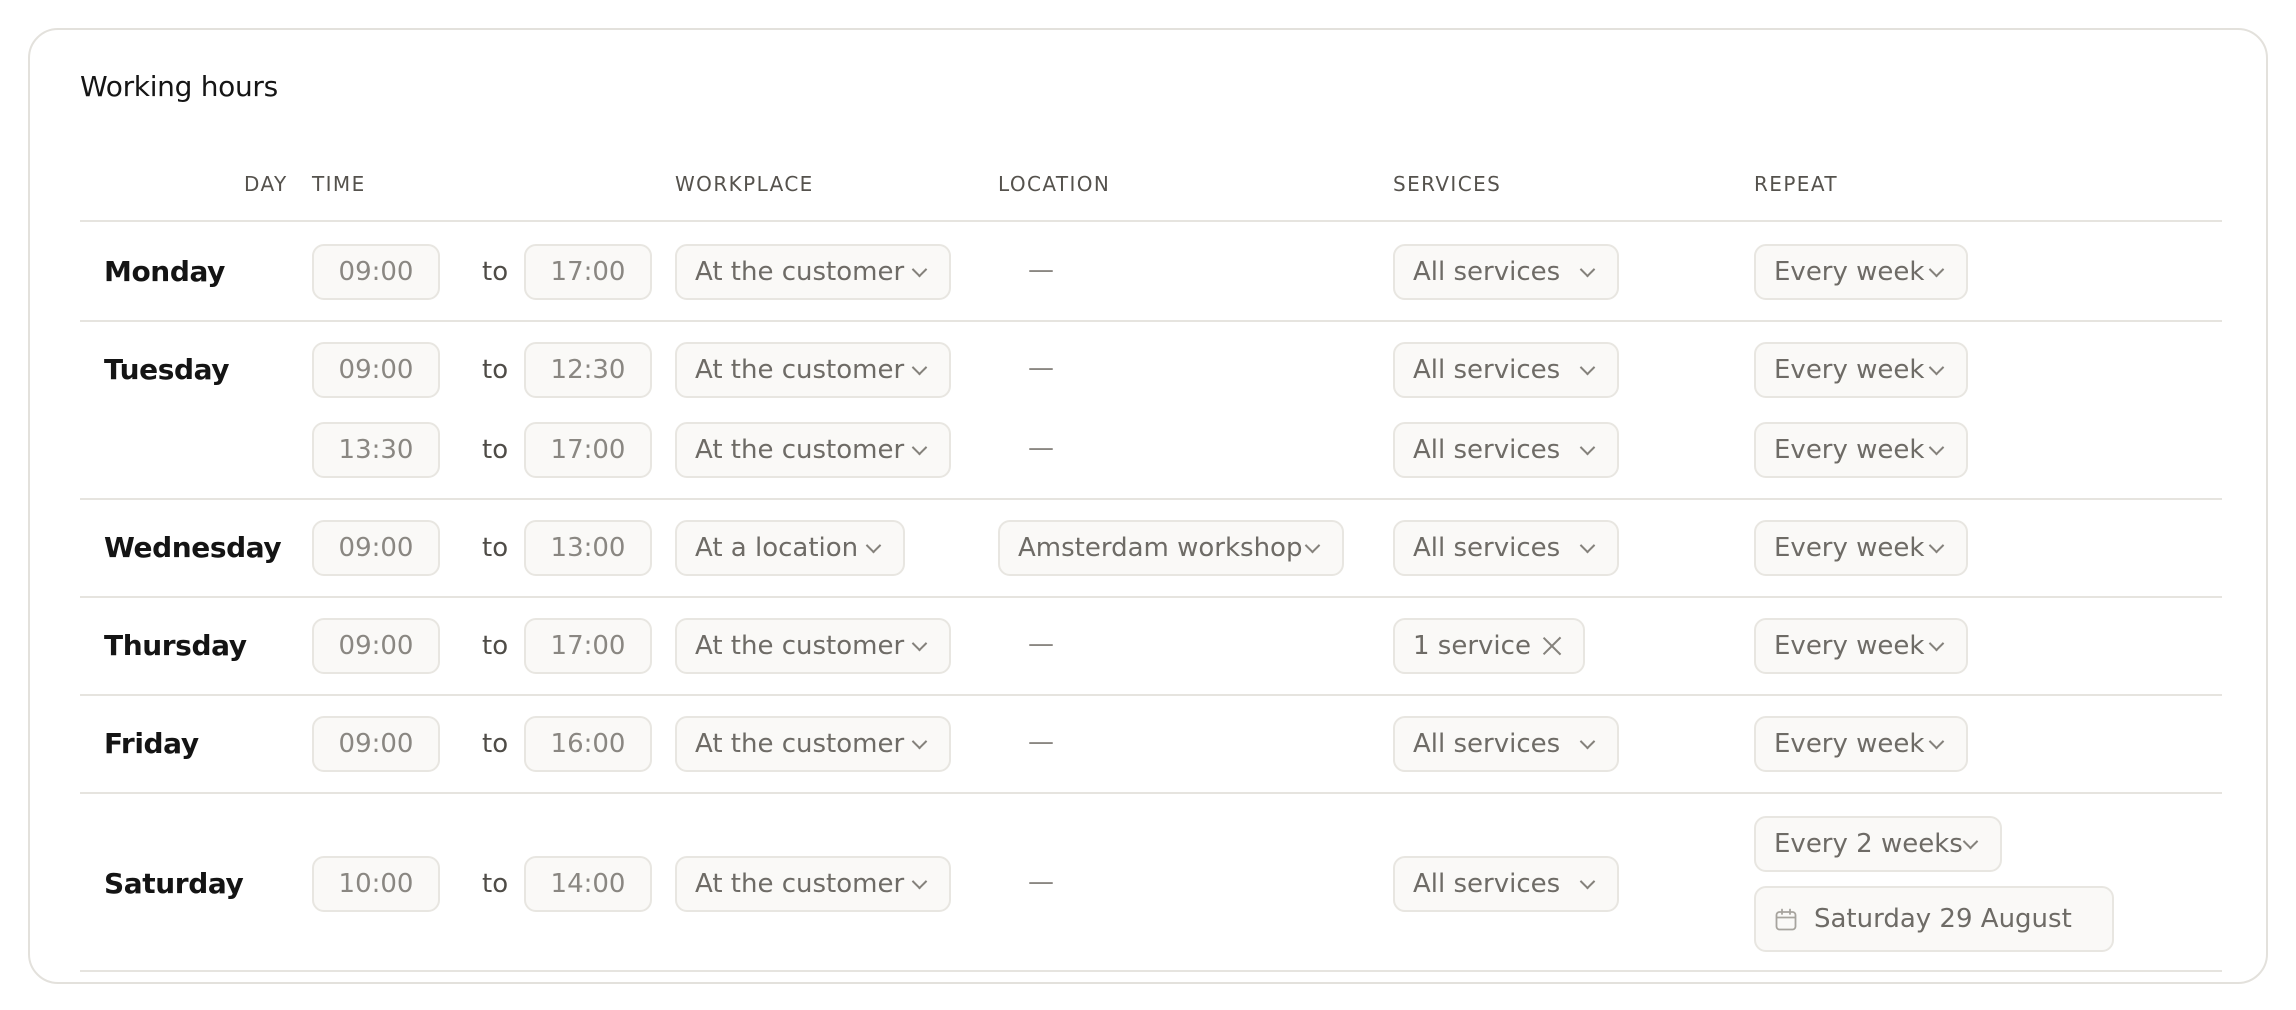 This screenshot has width=2296, height=1010. I want to click on location-value: Amsterdam workshop, so click(1160, 548).